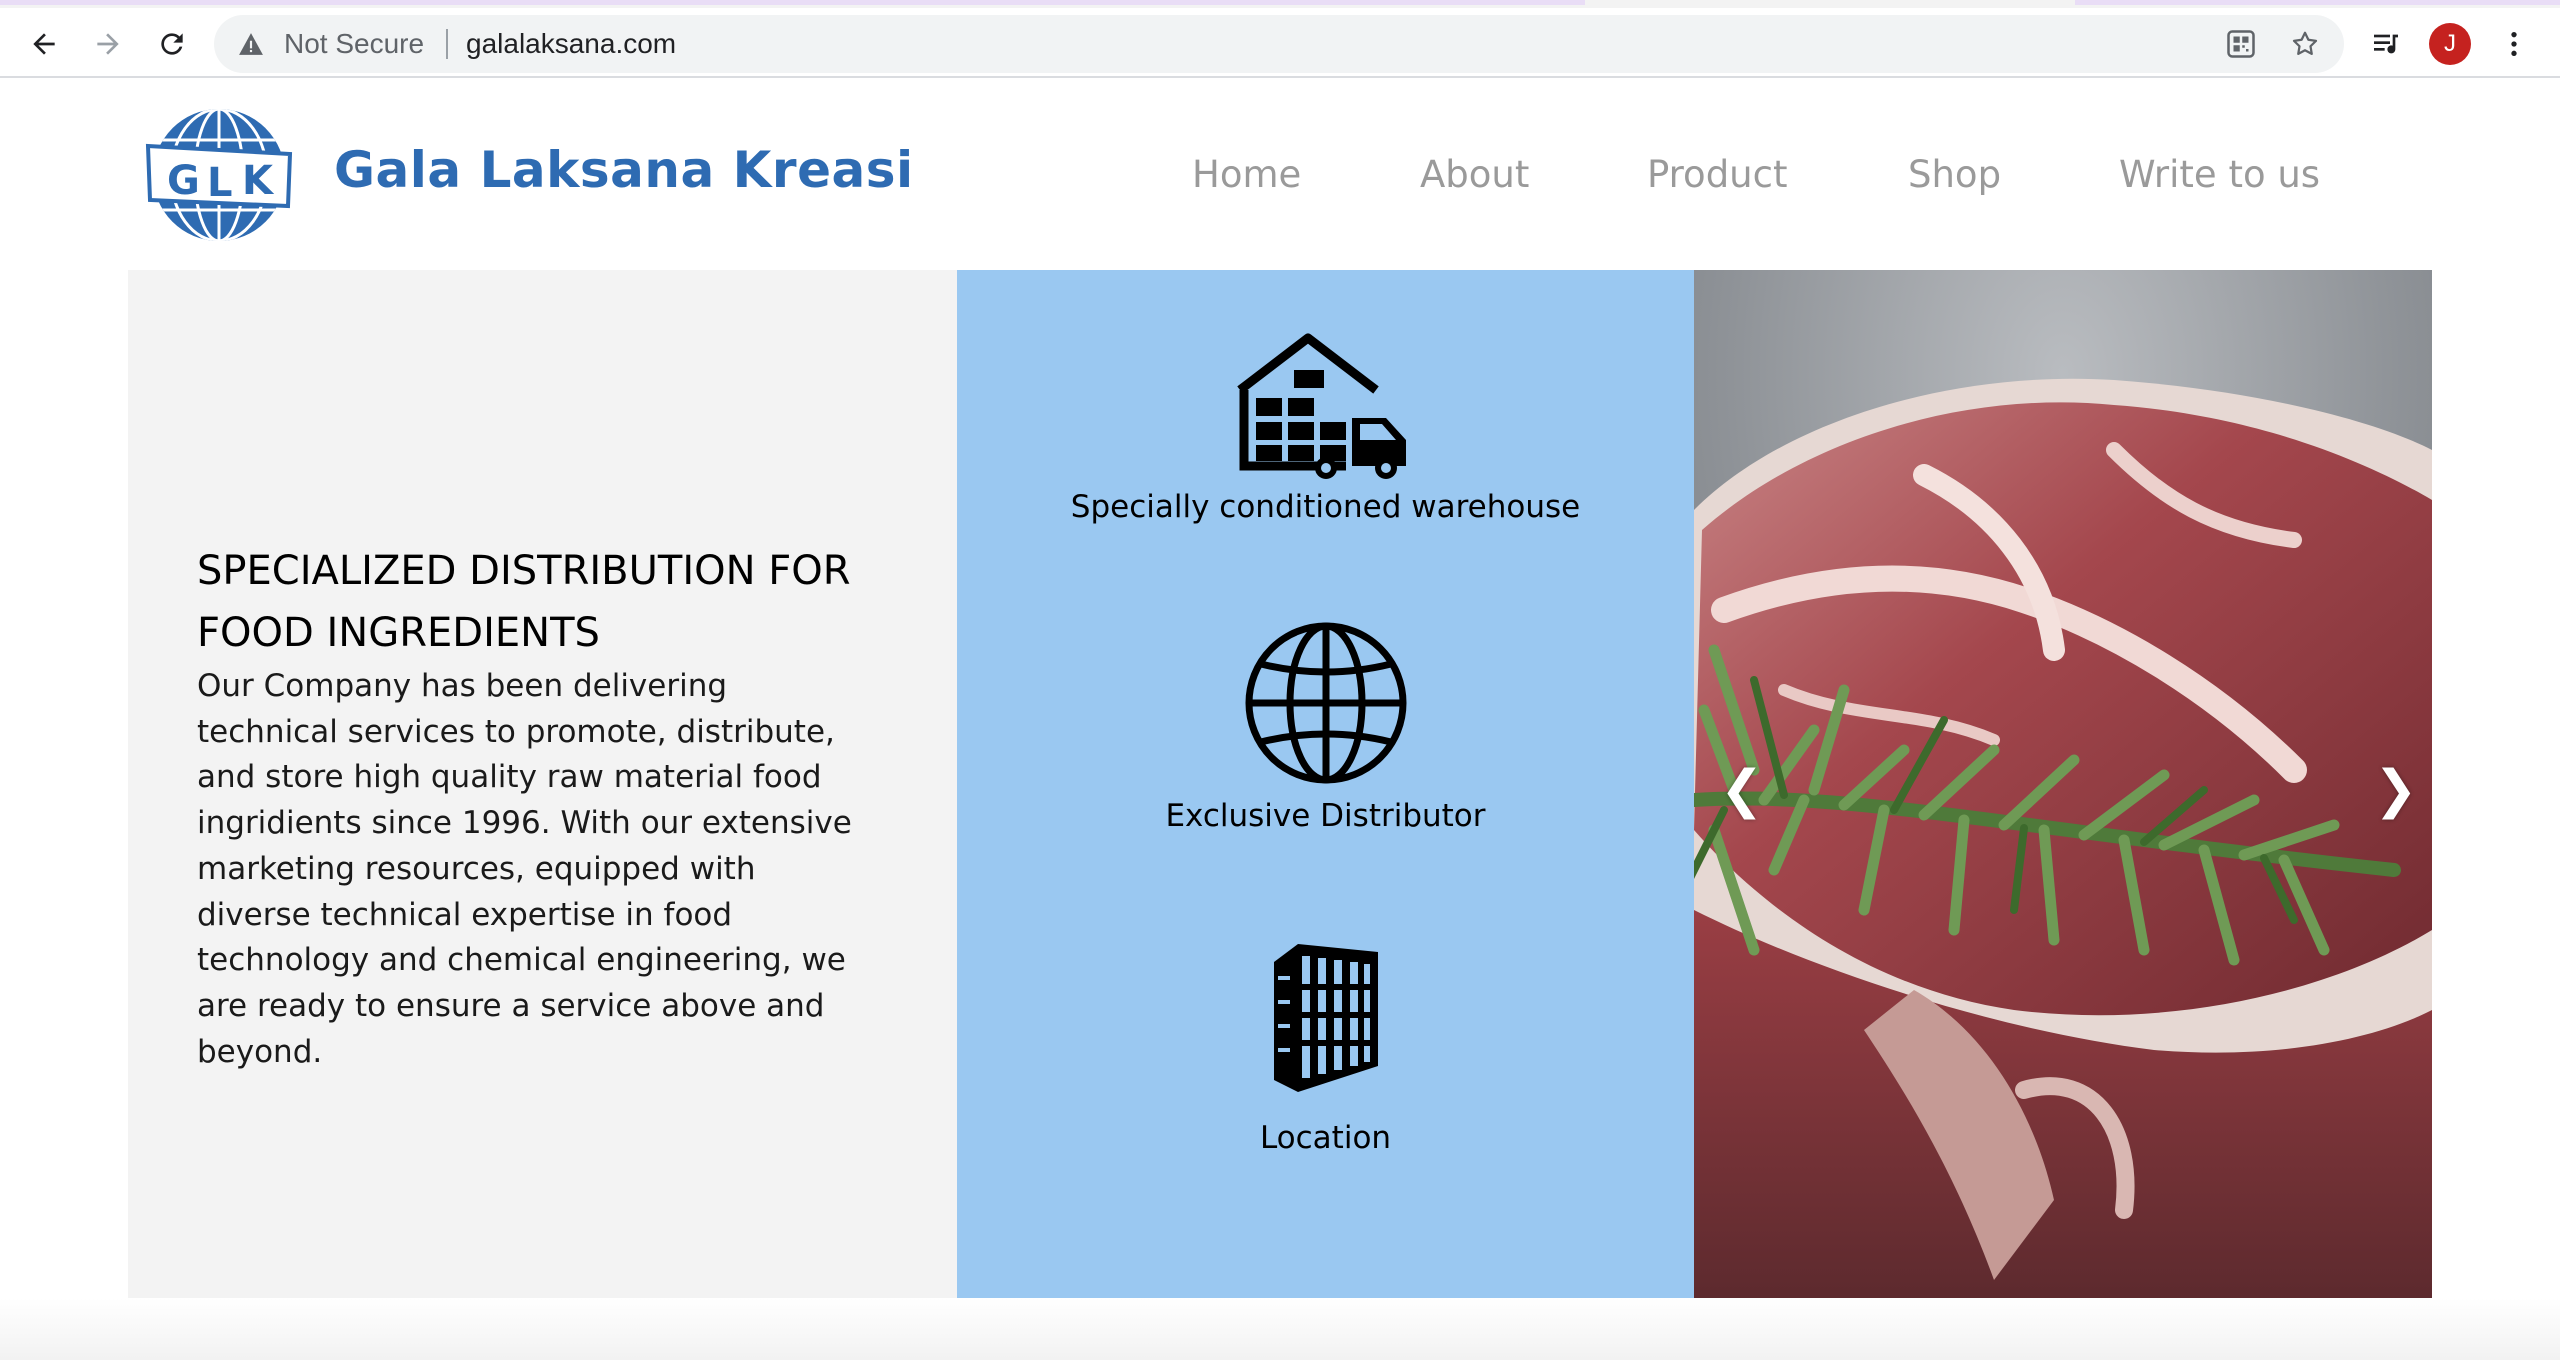 This screenshot has width=2560, height=1360. I want to click on star-icon, so click(2305, 43).